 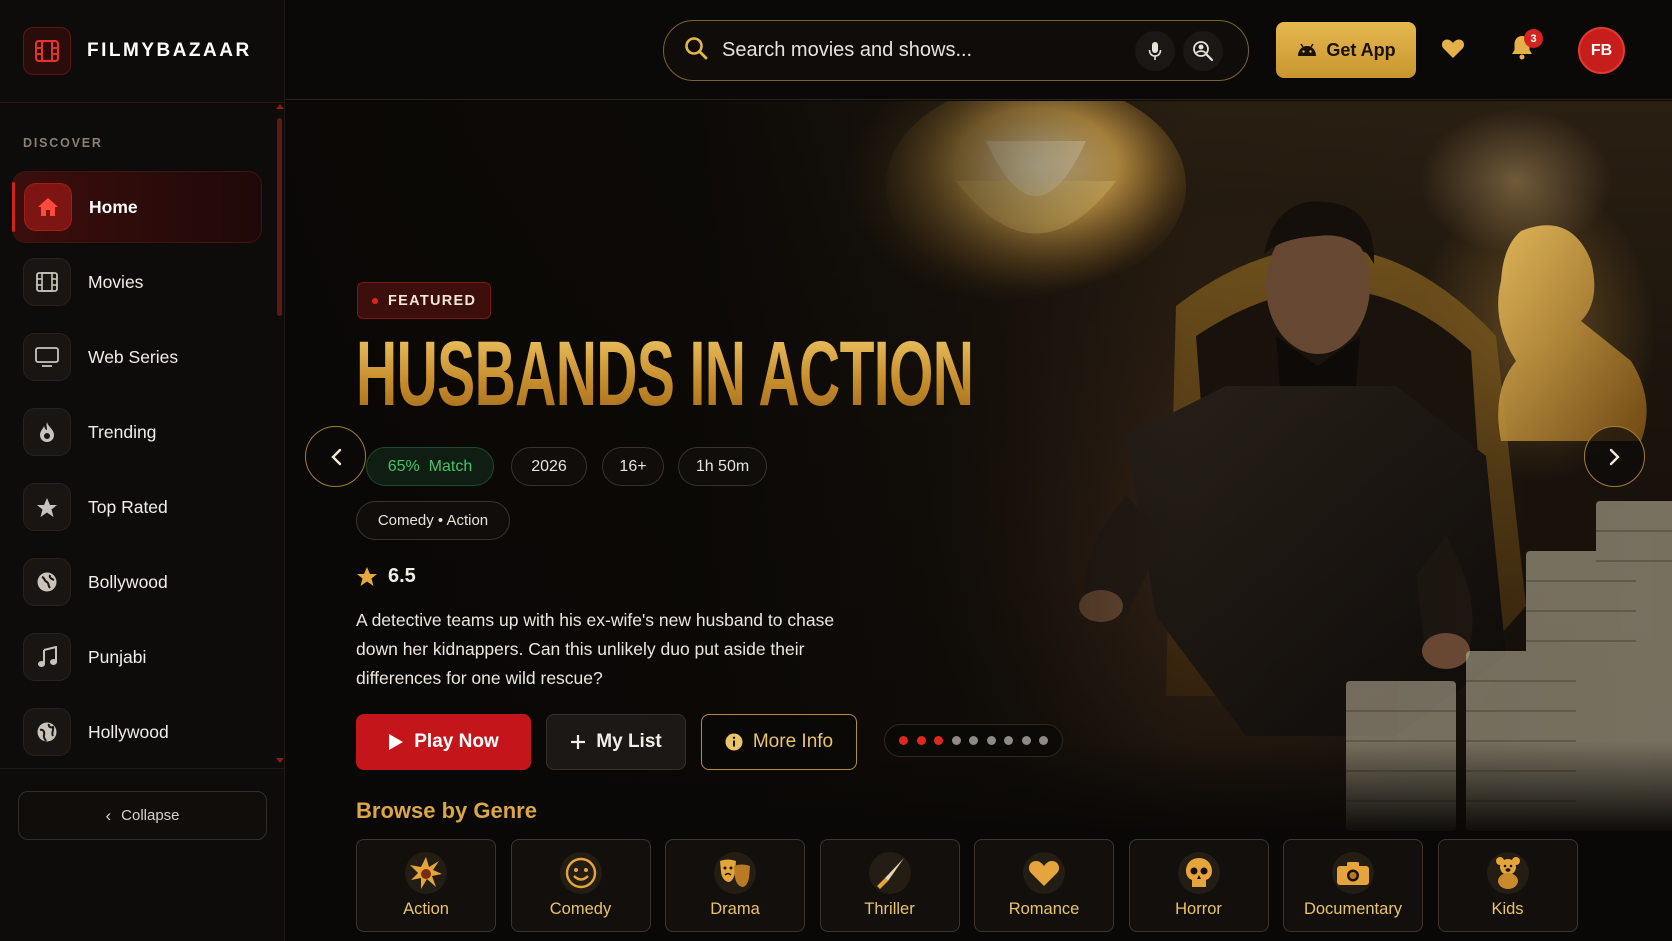 I want to click on sidebar-item-punjabi: Punjabi, so click(x=137, y=657).